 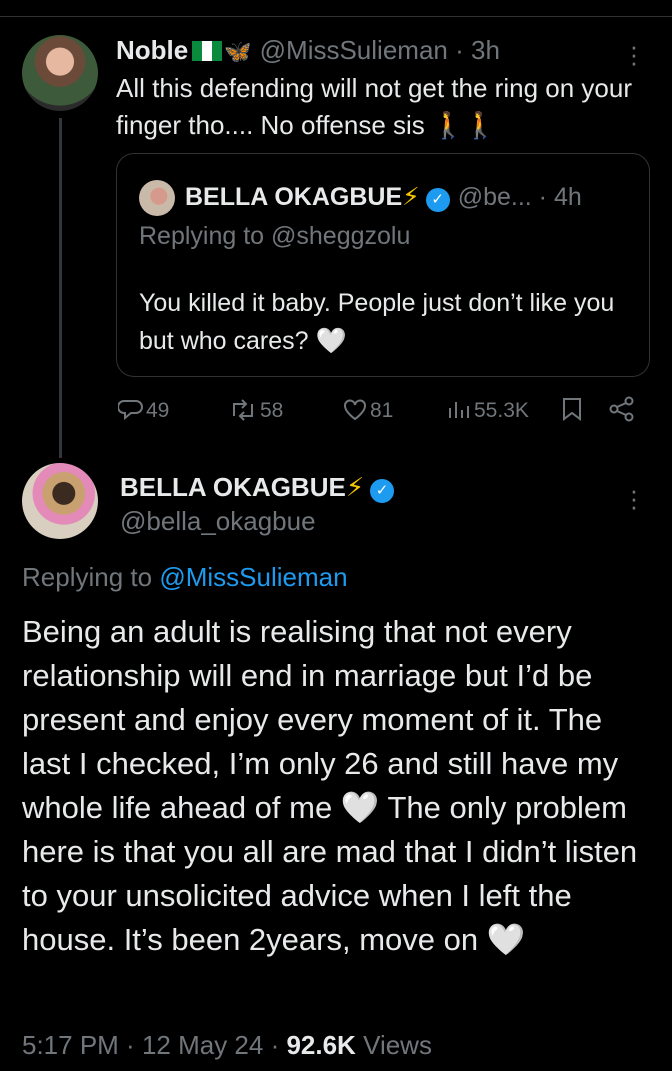 I want to click on replying-to: Replying to @MissSulieman, so click(x=185, y=577).